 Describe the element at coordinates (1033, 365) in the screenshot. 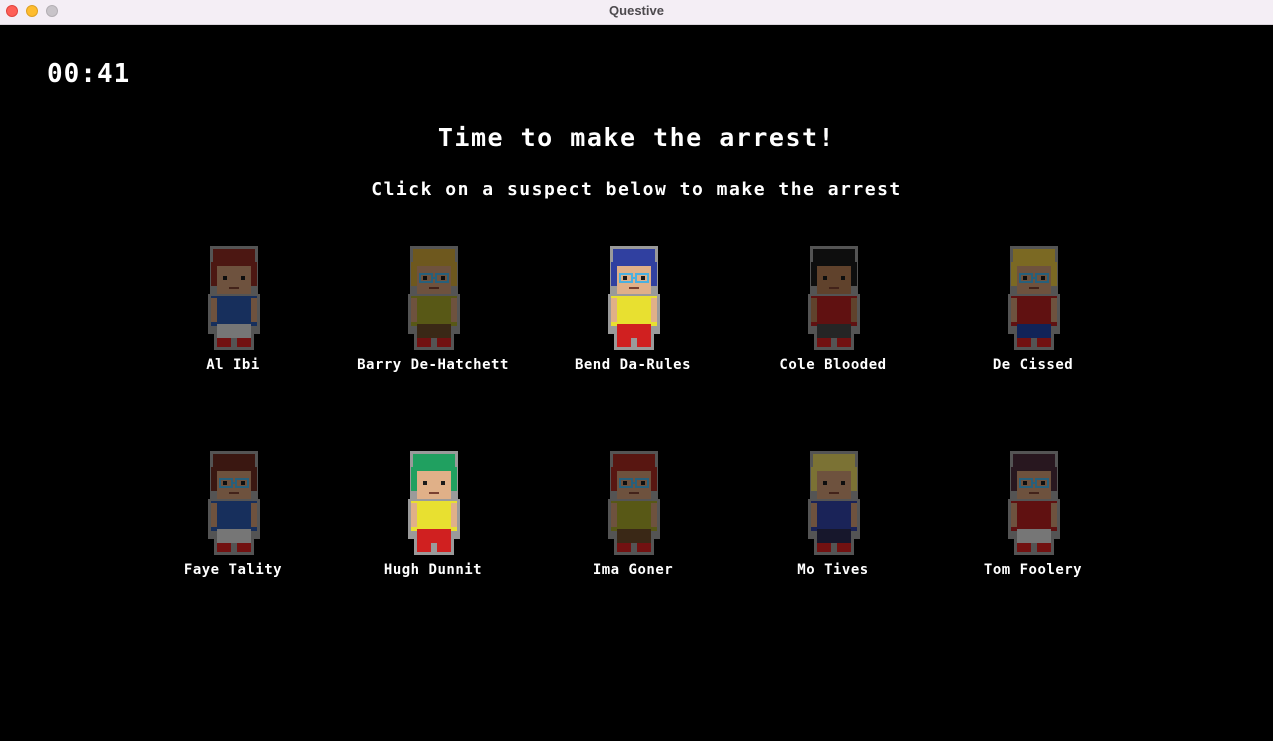

I see `suspect-name-label: De Cissed` at that location.